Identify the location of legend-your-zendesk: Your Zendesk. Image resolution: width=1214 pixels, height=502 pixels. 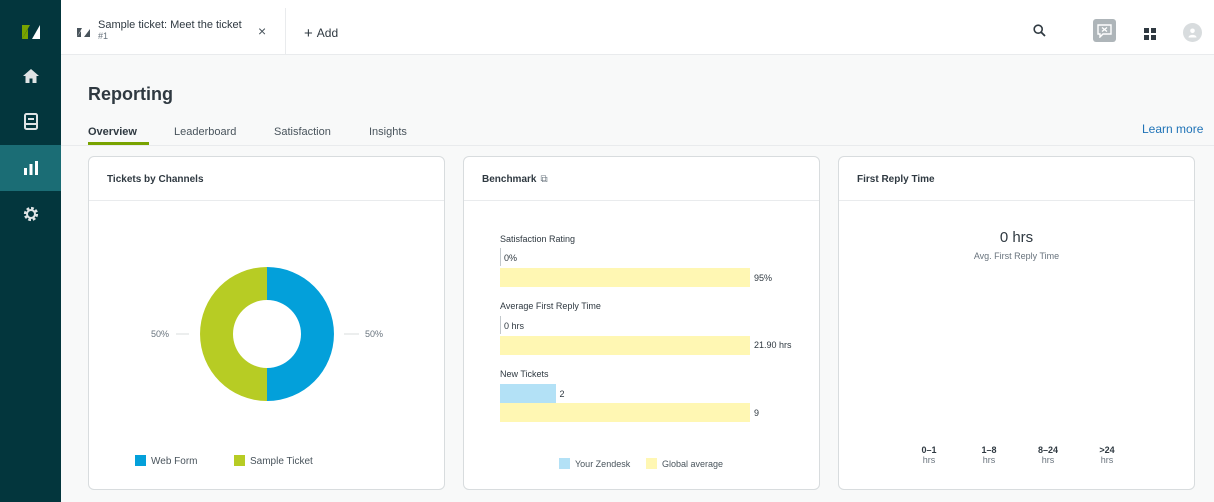
(594, 463).